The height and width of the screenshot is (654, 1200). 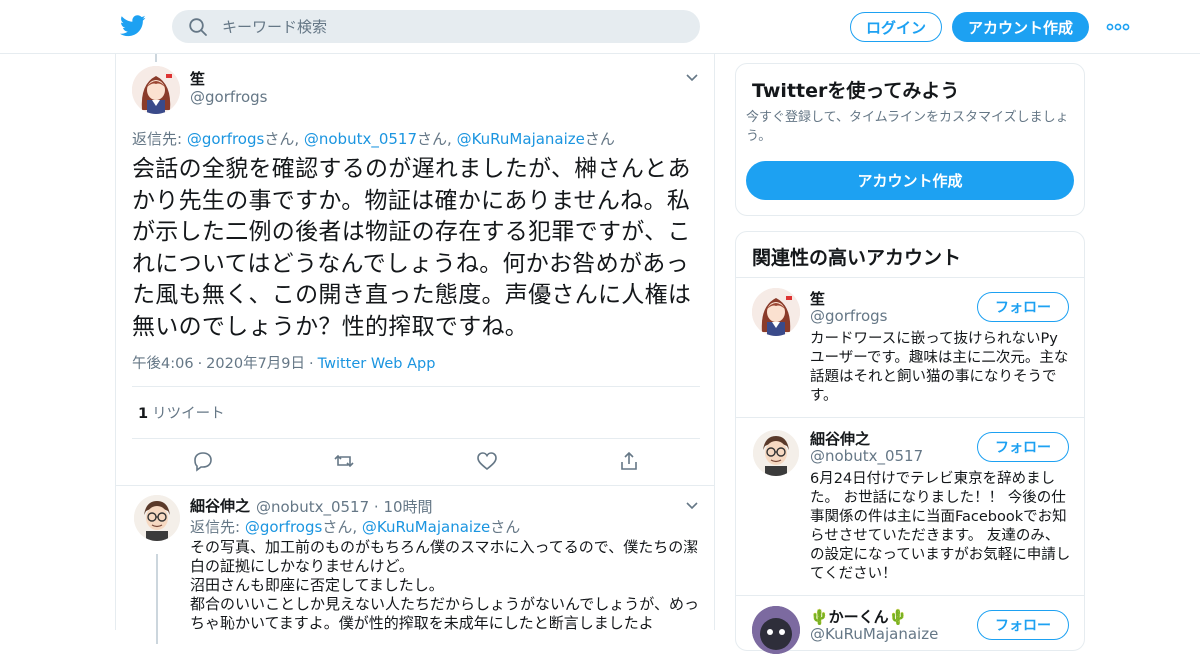 What do you see at coordinates (360, 139) in the screenshot?
I see `mention-link: @nobutx_0517` at bounding box center [360, 139].